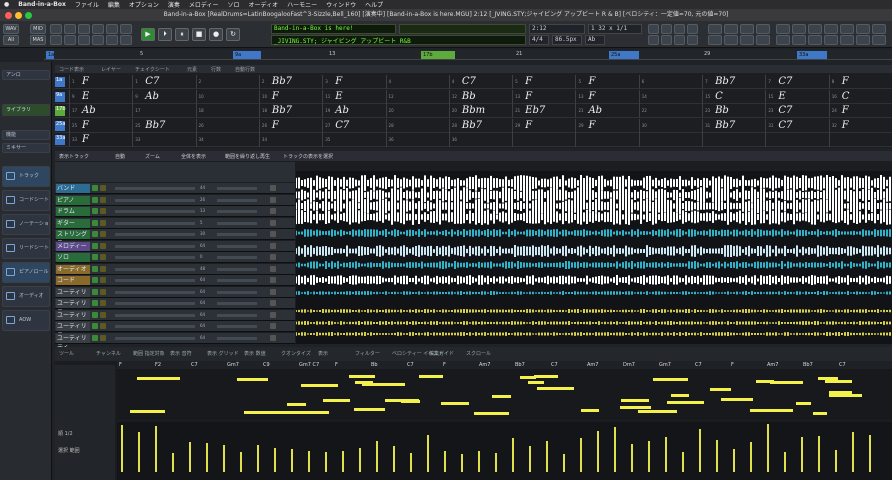 This screenshot has width=892, height=480. Describe the element at coordinates (8, 15) in the screenshot. I see `close-window-button` at that location.